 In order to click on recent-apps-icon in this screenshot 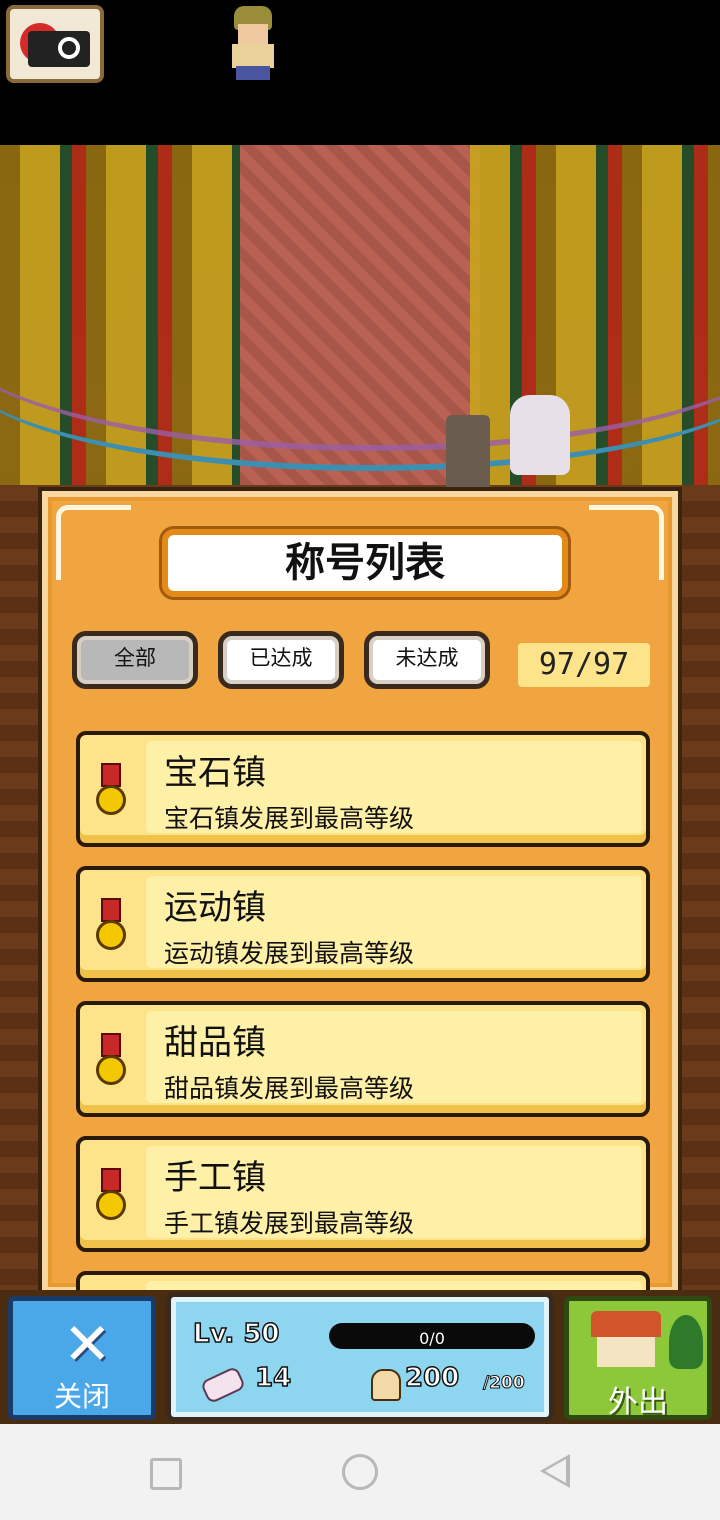, I will do `click(166, 1474)`.